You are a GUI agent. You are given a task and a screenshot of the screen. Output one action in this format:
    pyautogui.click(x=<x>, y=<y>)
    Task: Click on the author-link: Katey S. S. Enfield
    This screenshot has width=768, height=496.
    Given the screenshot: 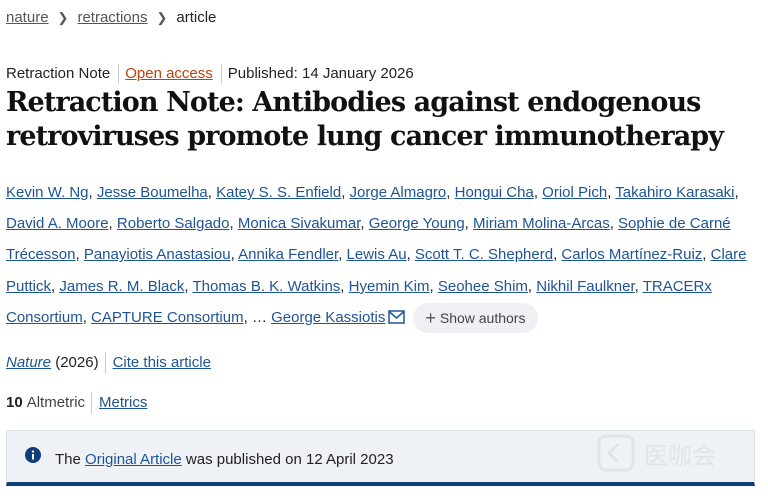 What is the action you would take?
    pyautogui.click(x=278, y=192)
    